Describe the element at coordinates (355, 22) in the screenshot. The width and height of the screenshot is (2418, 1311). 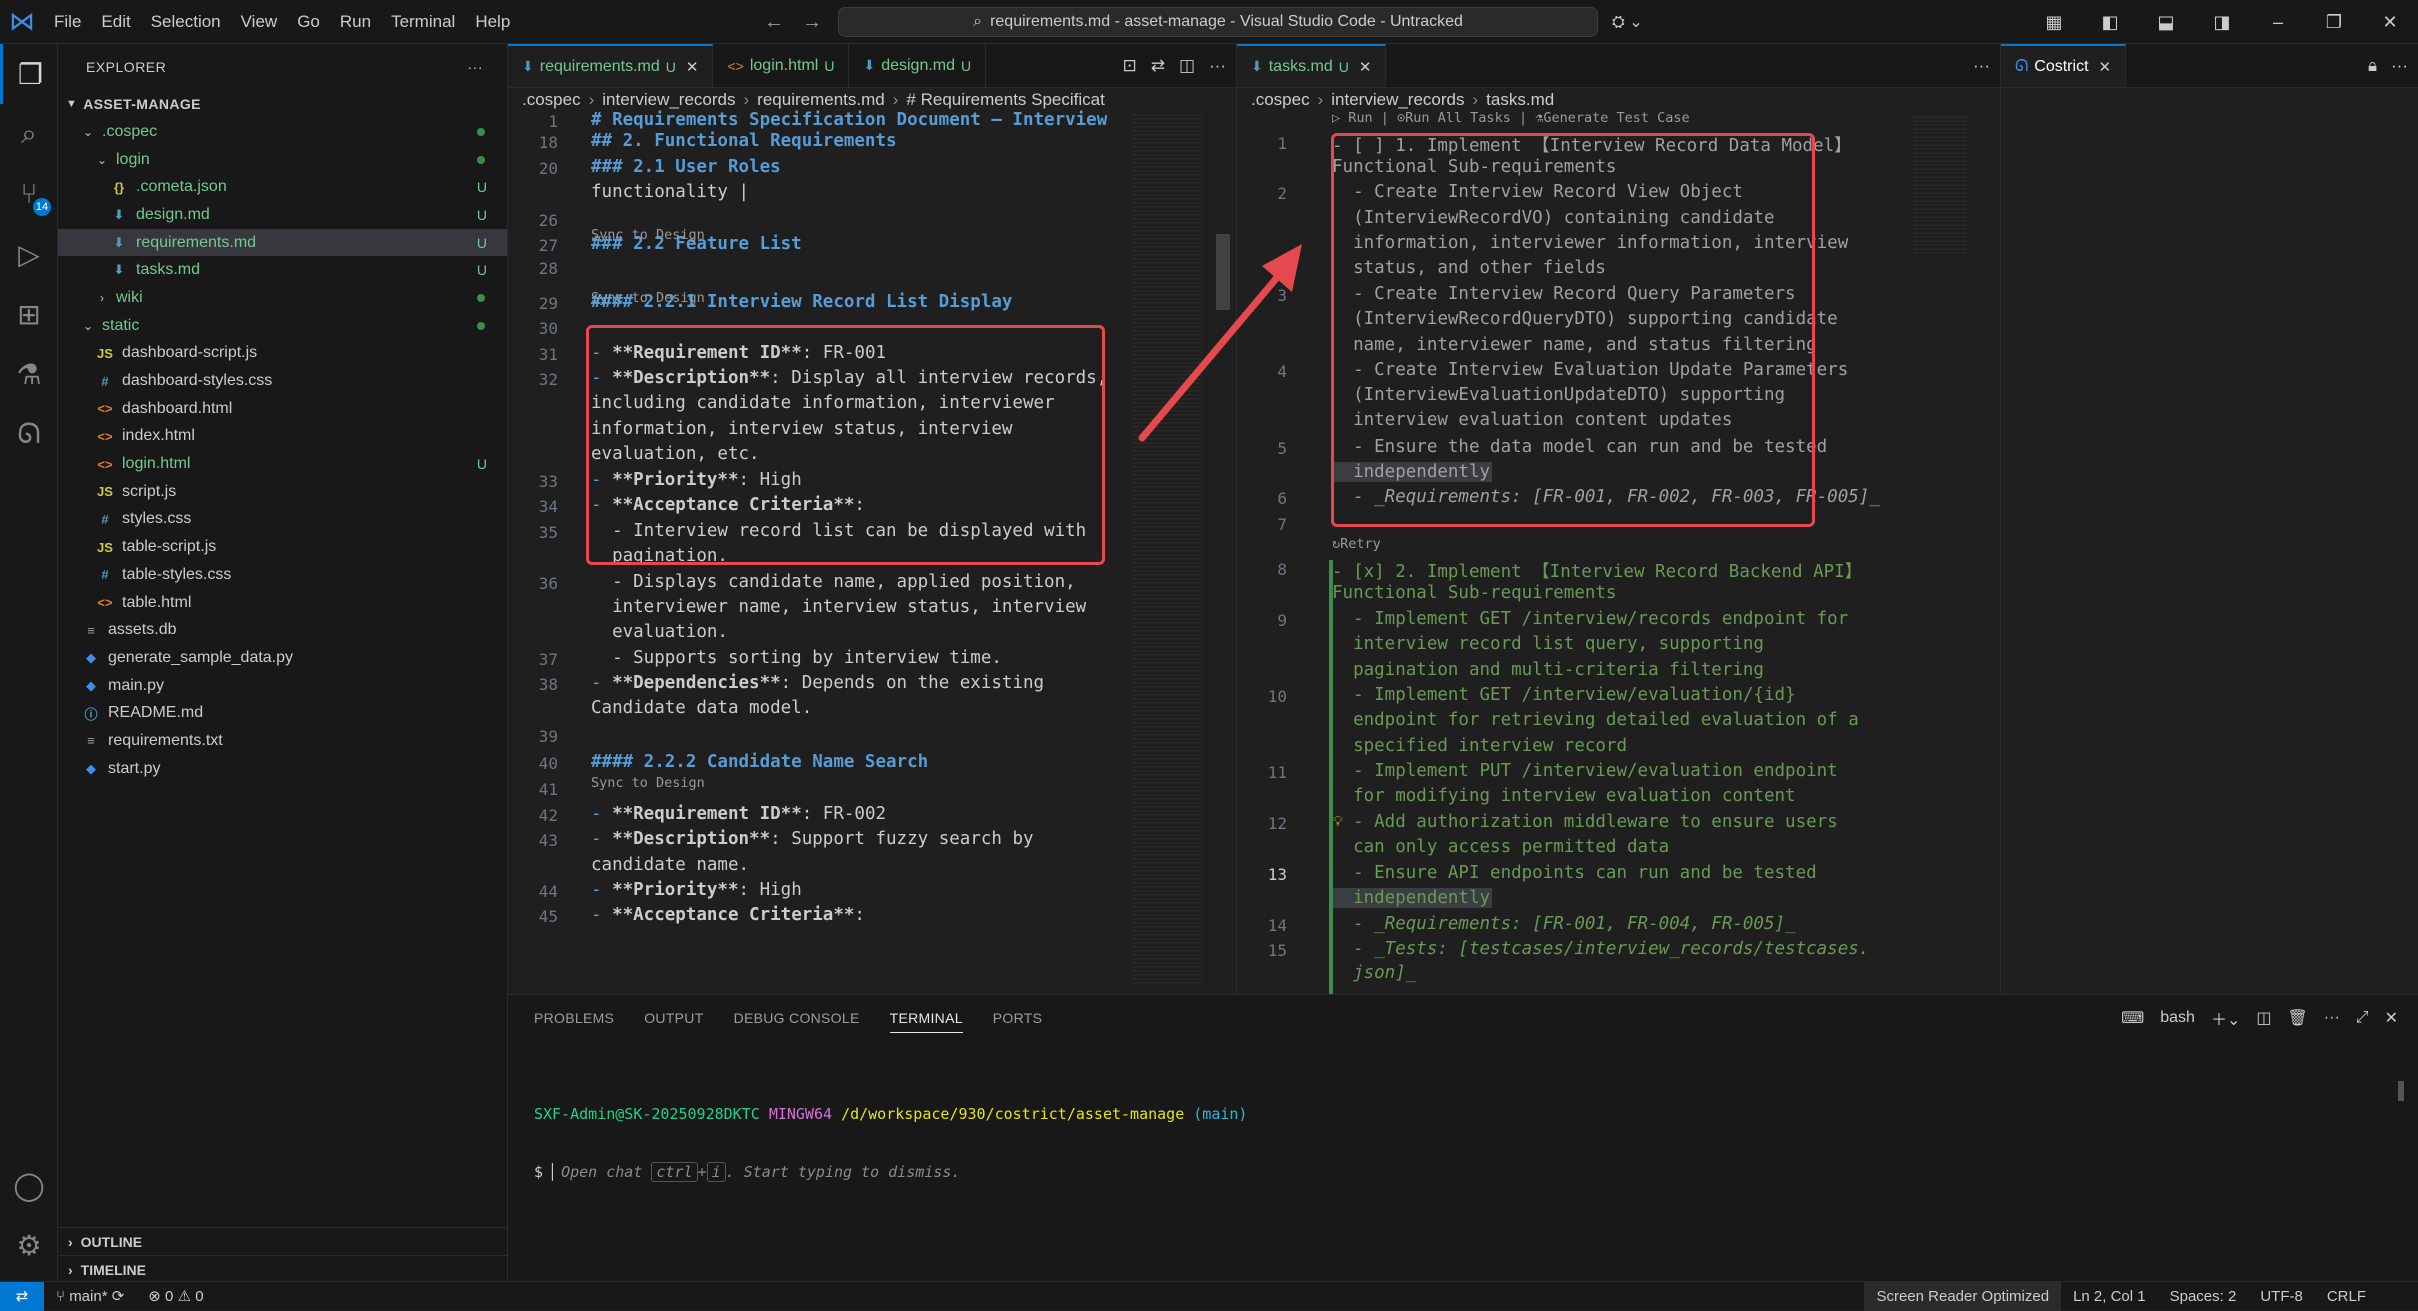
I see `menu-run: Run` at that location.